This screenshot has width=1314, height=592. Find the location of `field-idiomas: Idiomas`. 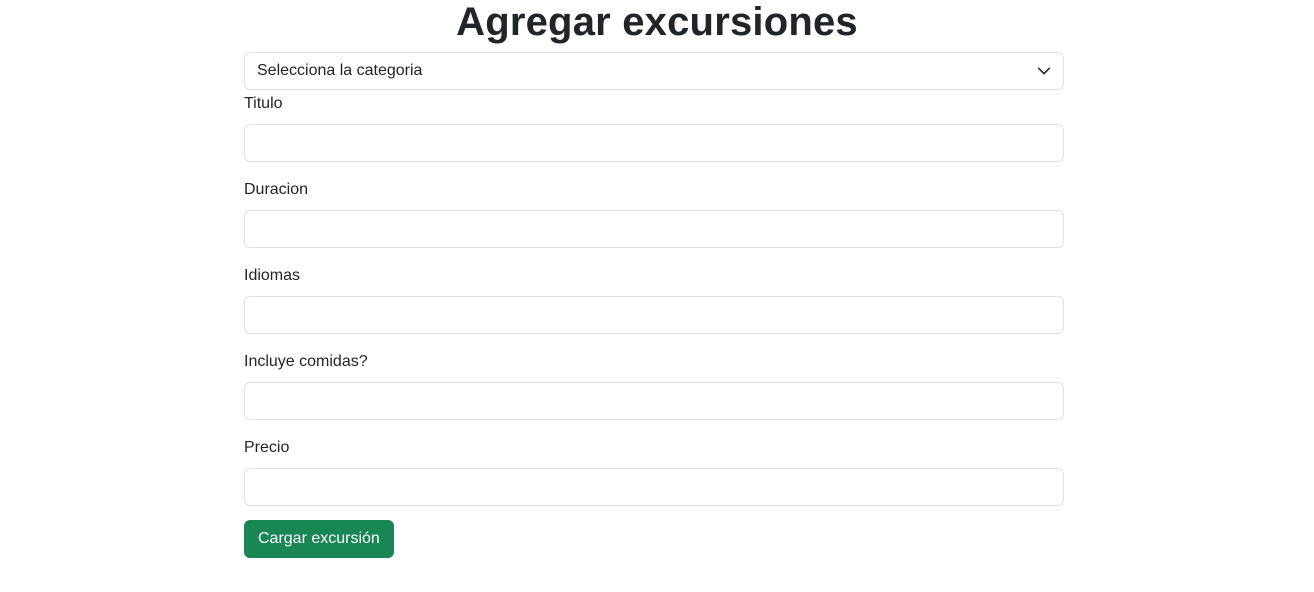

field-idiomas: Idiomas is located at coordinates (654, 300).